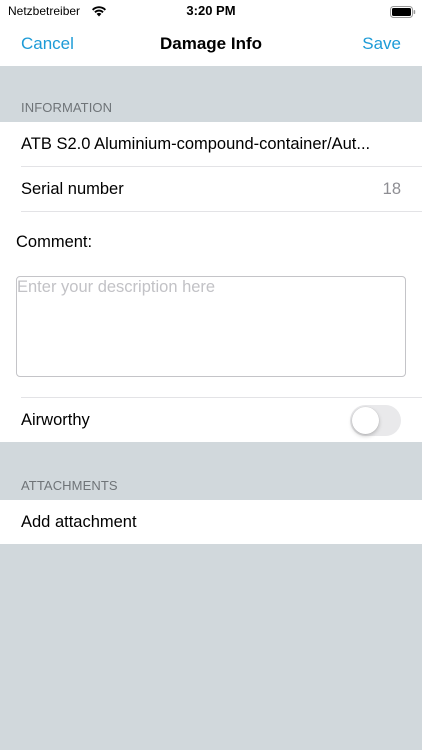 The width and height of the screenshot is (422, 750). What do you see at coordinates (211, 189) in the screenshot?
I see `serial-number-row: Serial number 18` at bounding box center [211, 189].